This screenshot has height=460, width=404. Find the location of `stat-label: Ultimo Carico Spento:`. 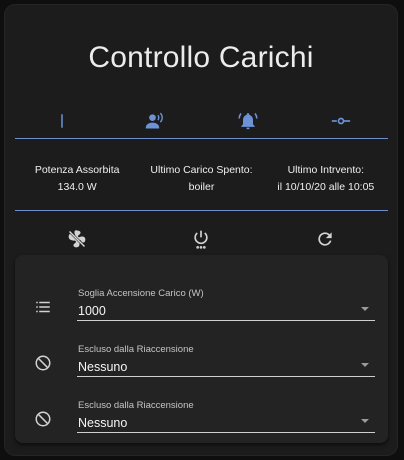

stat-label: Ultimo Carico Spento: is located at coordinates (201, 170).